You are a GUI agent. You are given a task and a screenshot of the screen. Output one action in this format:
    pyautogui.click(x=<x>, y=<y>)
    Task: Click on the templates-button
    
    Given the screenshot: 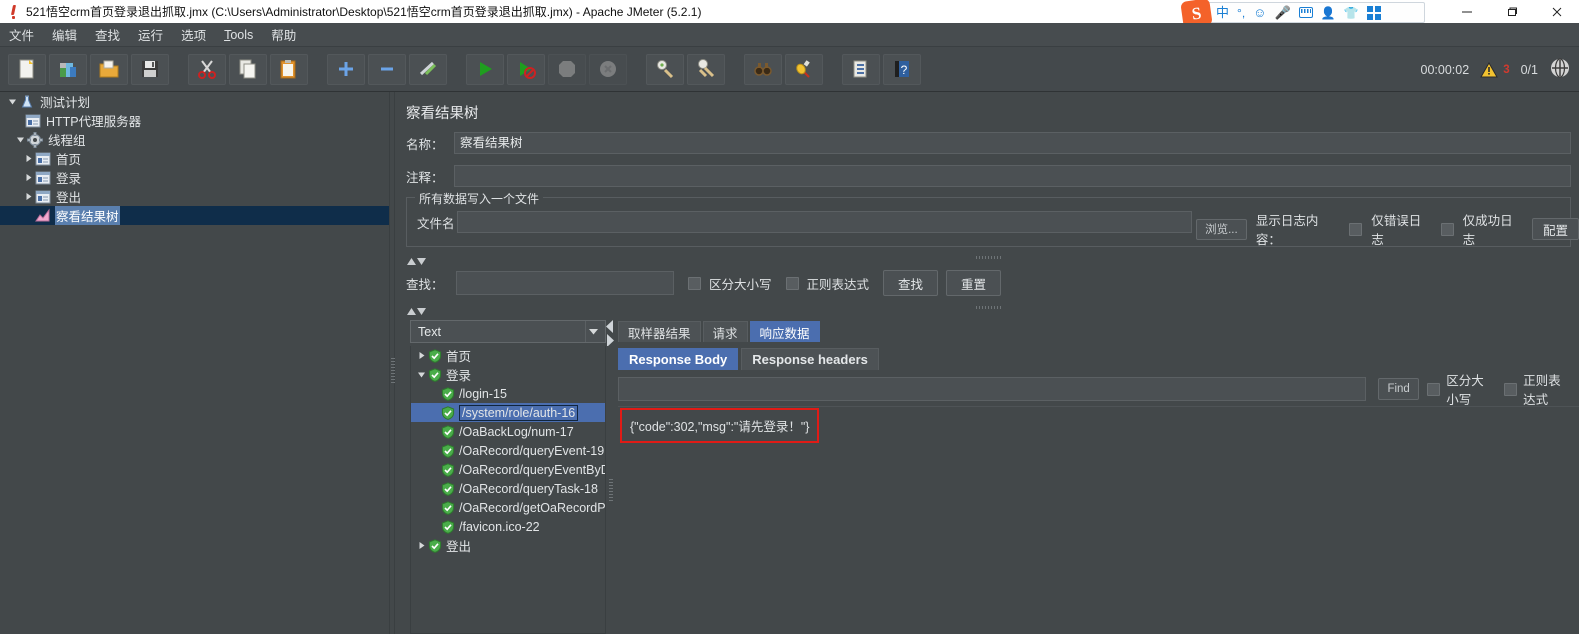 What is the action you would take?
    pyautogui.click(x=68, y=69)
    